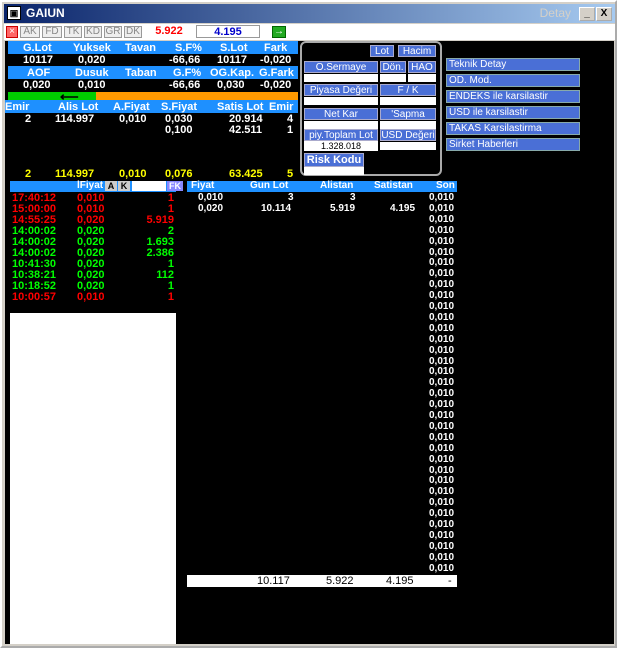  What do you see at coordinates (34, 297) in the screenshot?
I see `trade-time: 10:00:57` at bounding box center [34, 297].